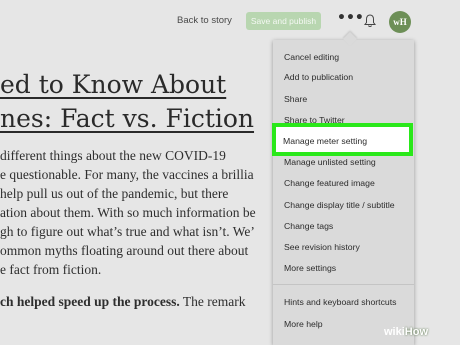 The width and height of the screenshot is (460, 345). What do you see at coordinates (350, 19) in the screenshot?
I see `more-icon: •••` at bounding box center [350, 19].